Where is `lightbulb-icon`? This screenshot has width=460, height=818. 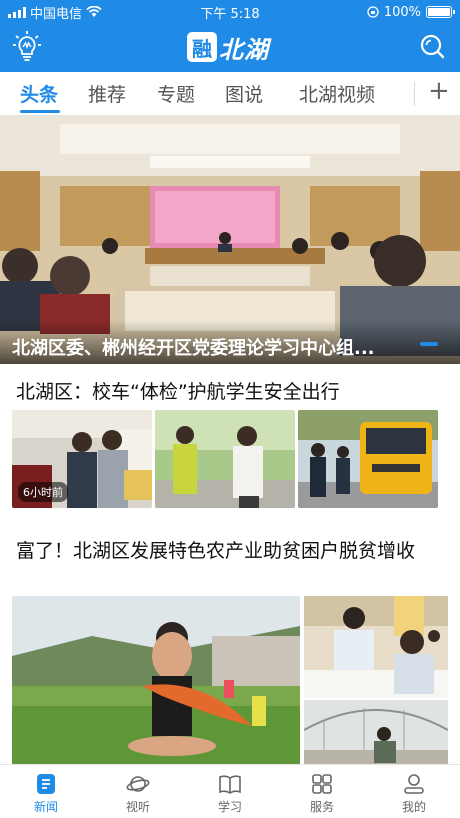
lightbulb-icon is located at coordinates (27, 47).